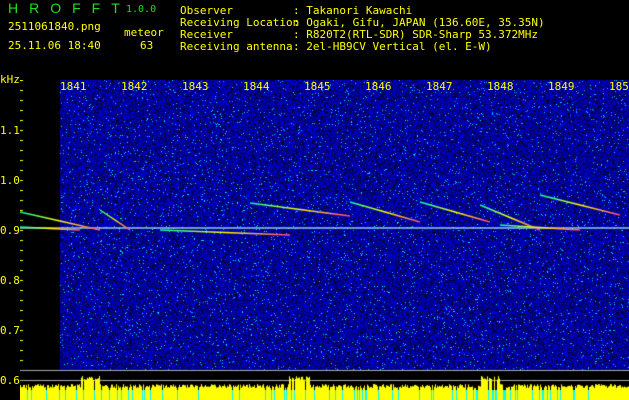 The image size is (629, 400). Describe the element at coordinates (619, 86) in the screenshot. I see `time-tick-label: 1850` at that location.